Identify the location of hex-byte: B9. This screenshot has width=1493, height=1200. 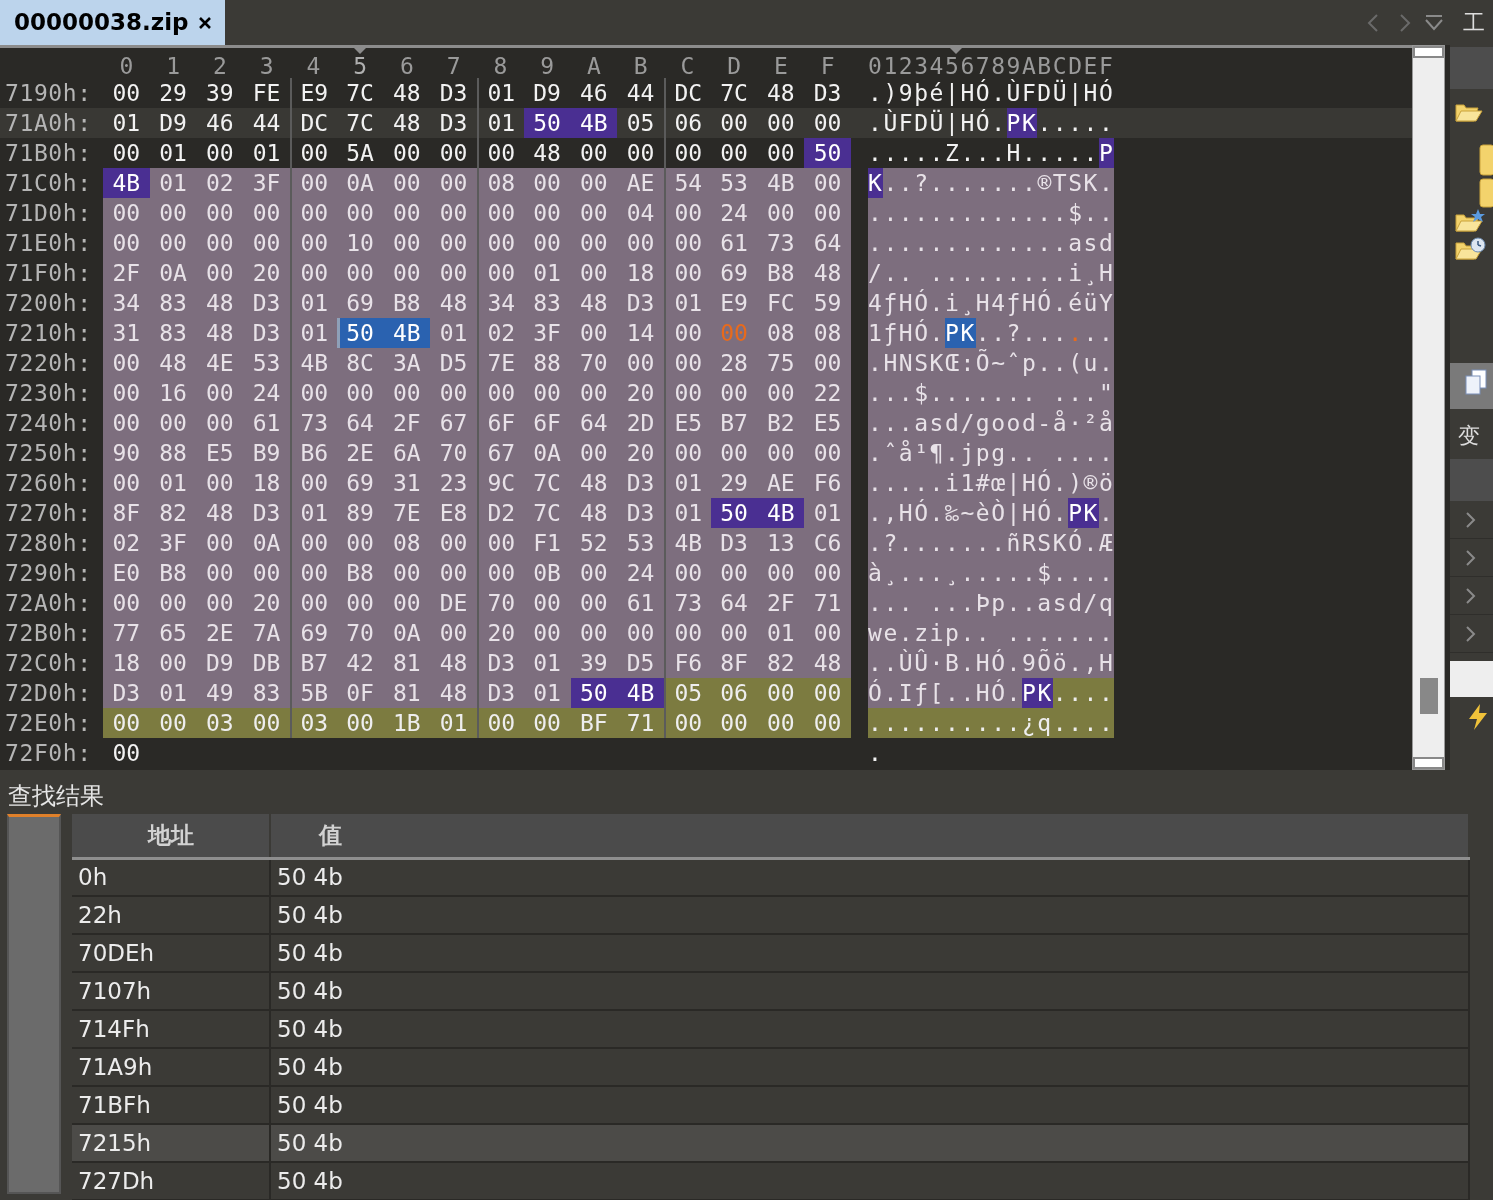
(266, 453).